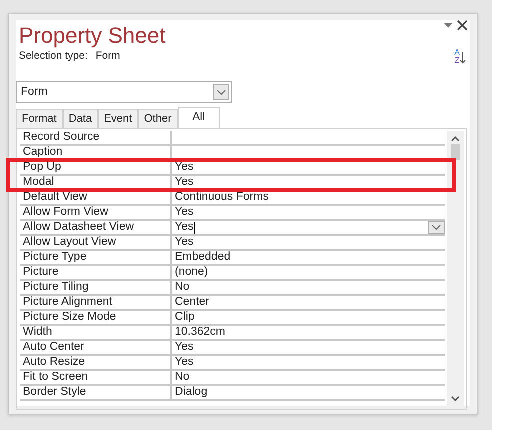  What do you see at coordinates (96, 197) in the screenshot?
I see `property-name: Default View` at bounding box center [96, 197].